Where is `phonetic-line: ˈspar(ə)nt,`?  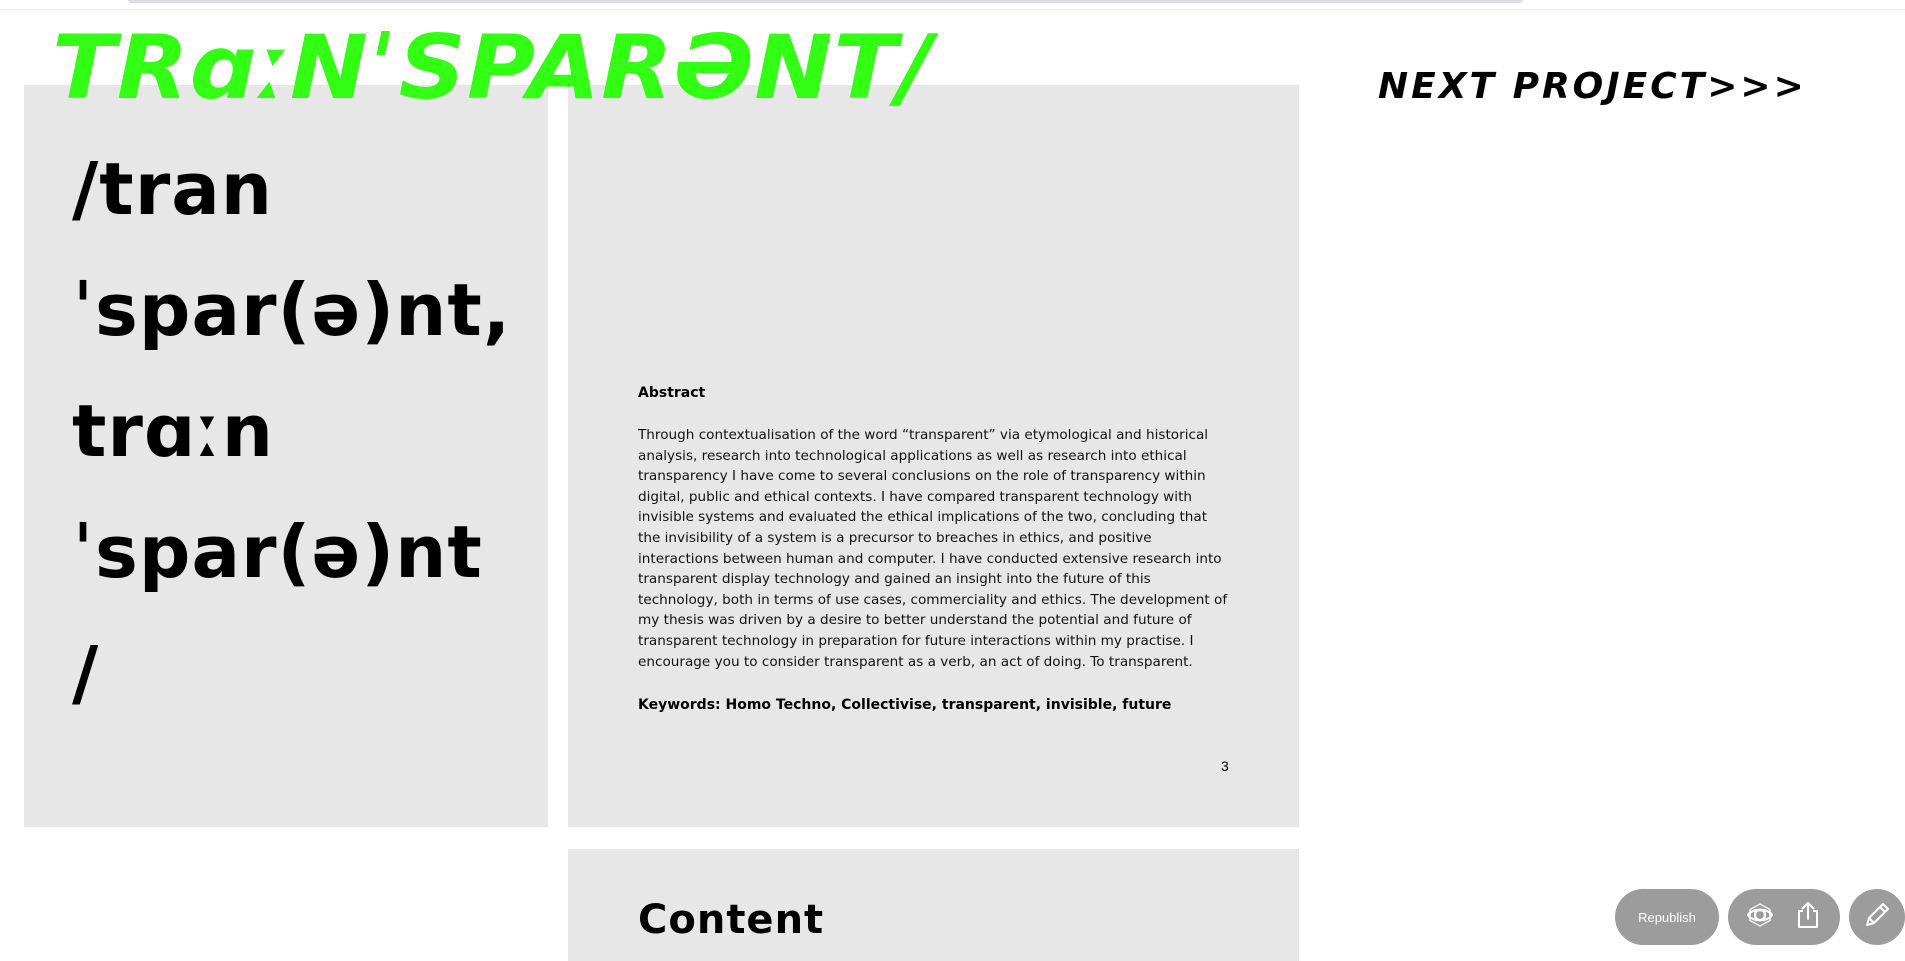
phonetic-line: ˈspar(ə)nt, is located at coordinates (292, 310).